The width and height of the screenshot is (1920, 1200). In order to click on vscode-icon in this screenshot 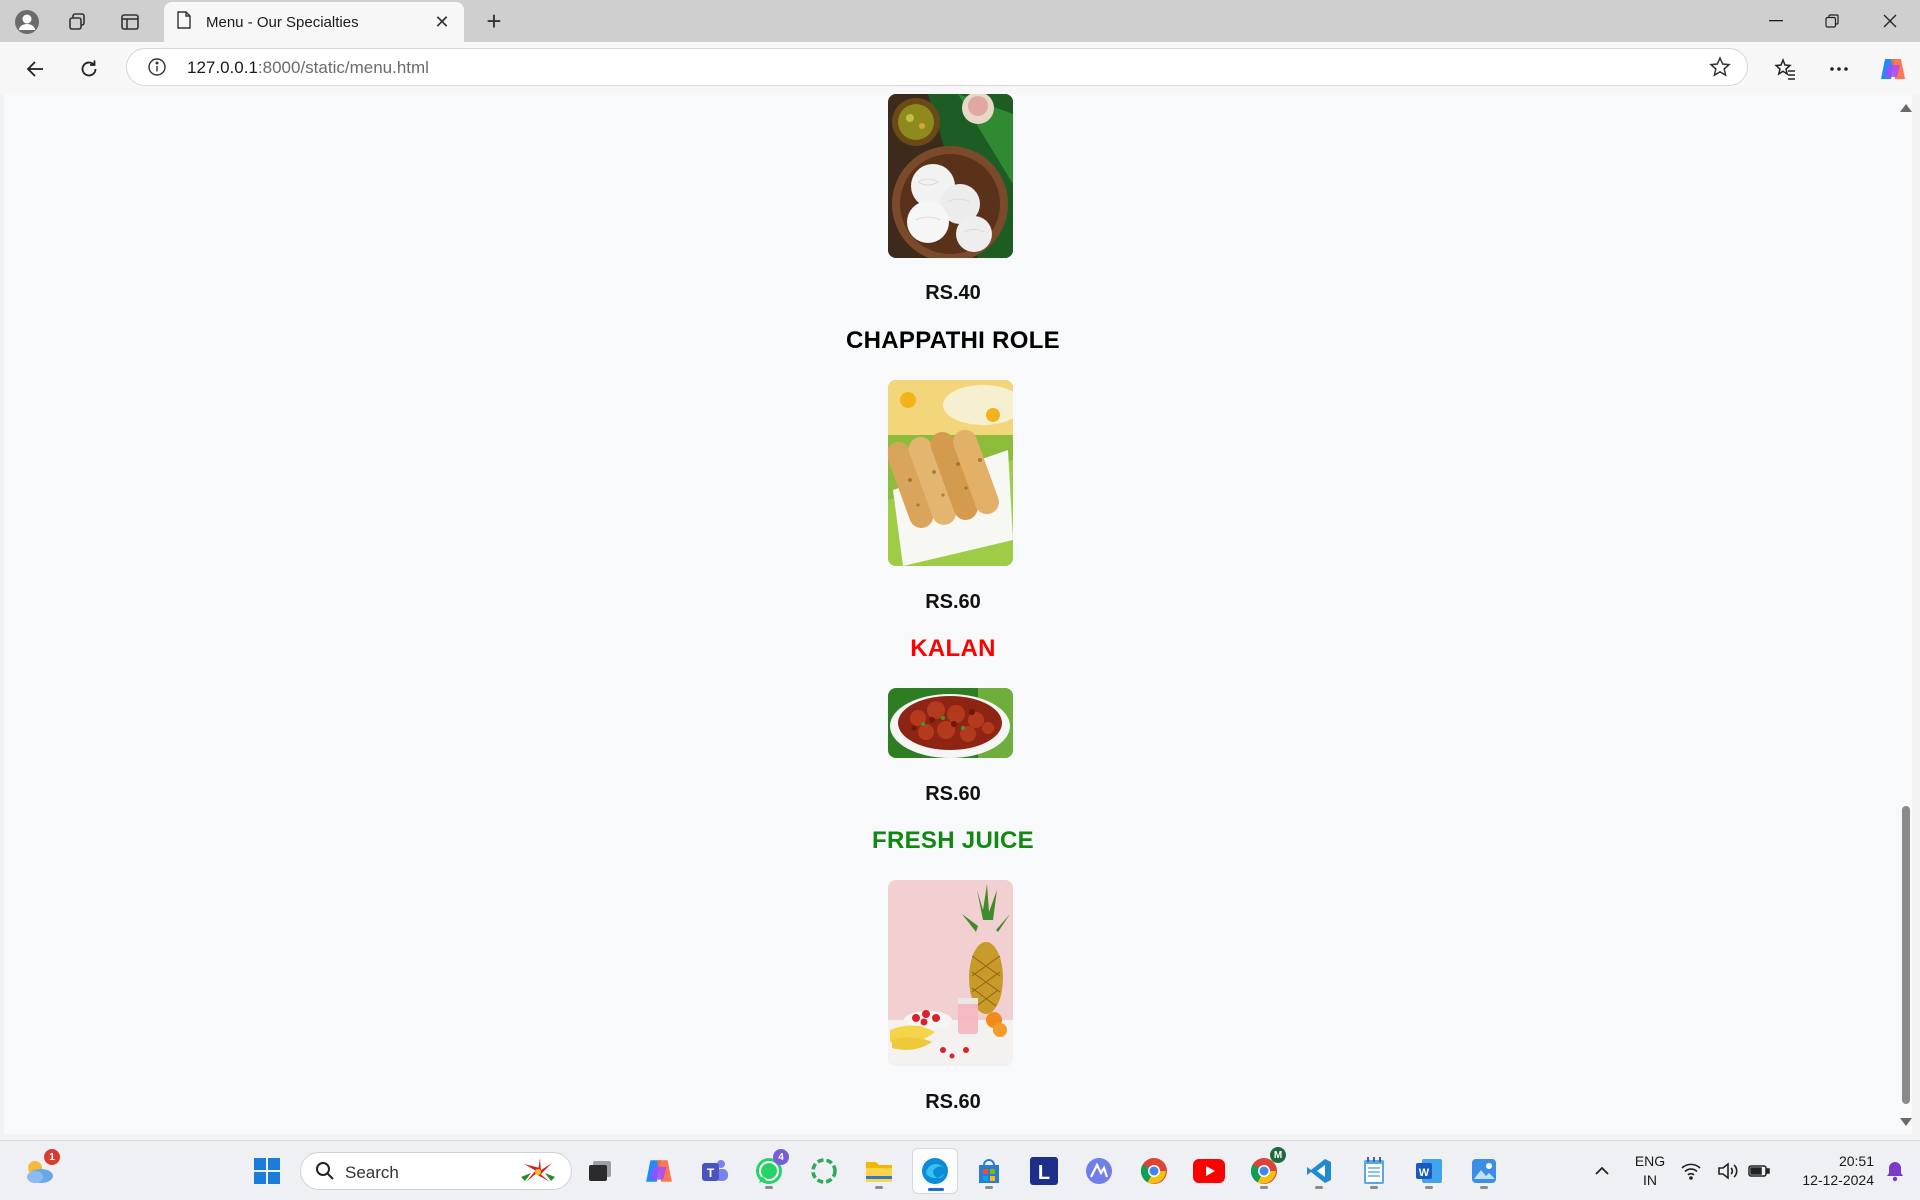, I will do `click(1319, 1171)`.